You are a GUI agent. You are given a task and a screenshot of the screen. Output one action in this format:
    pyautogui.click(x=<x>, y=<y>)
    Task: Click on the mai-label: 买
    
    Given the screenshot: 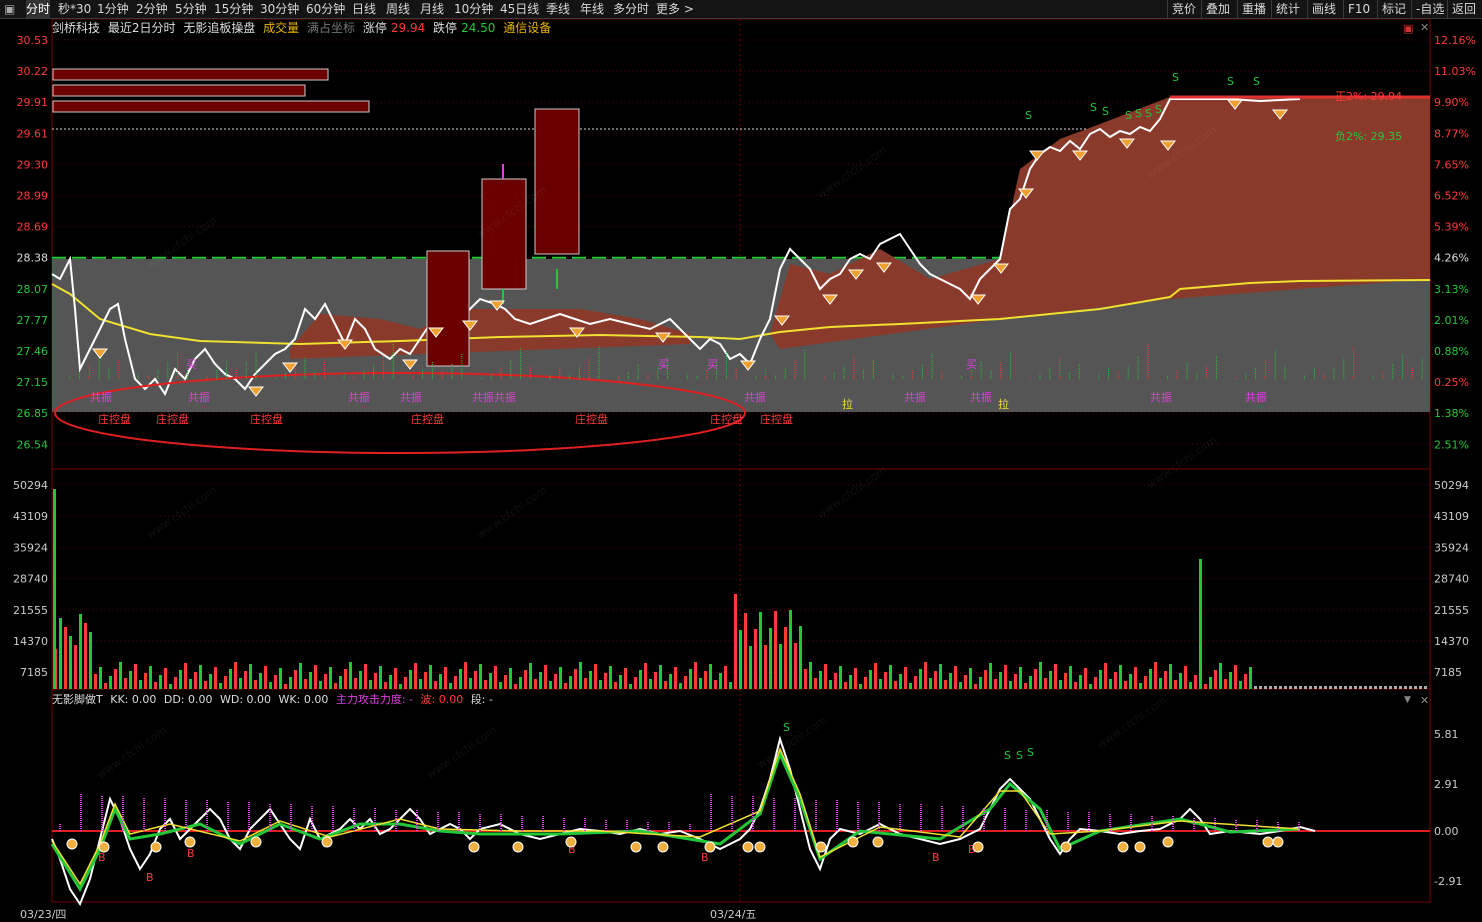 What is the action you would take?
    pyautogui.click(x=712, y=364)
    